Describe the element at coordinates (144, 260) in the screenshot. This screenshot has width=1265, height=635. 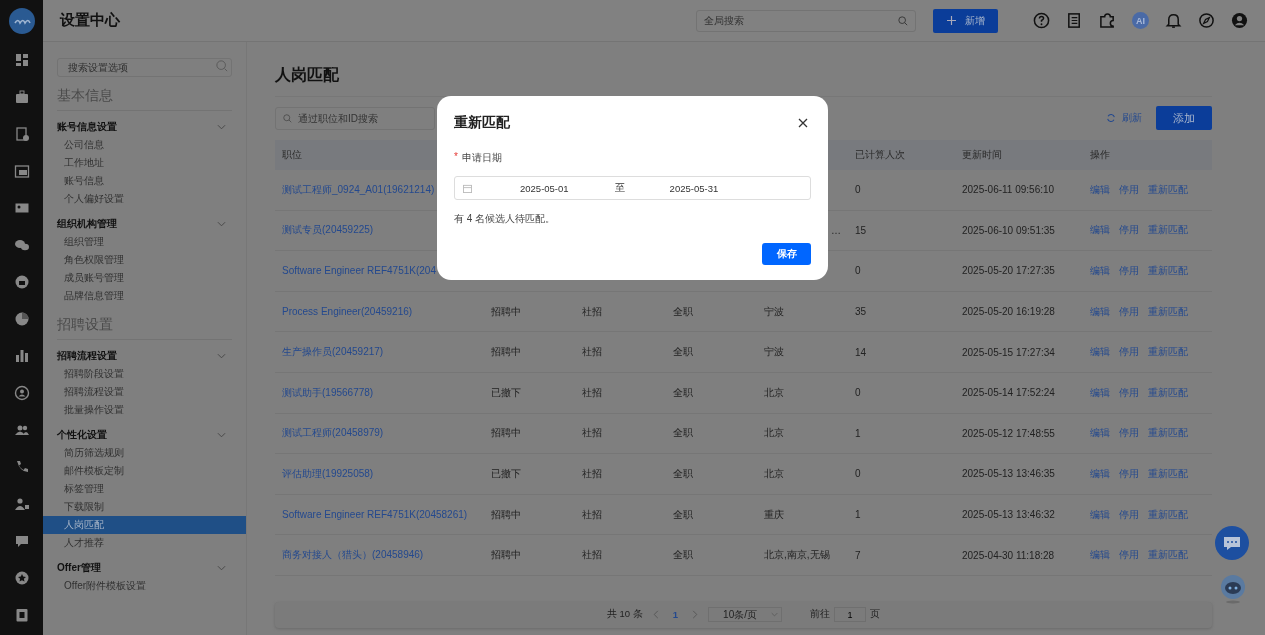
I see `sidebar-item: 角色权限管理` at that location.